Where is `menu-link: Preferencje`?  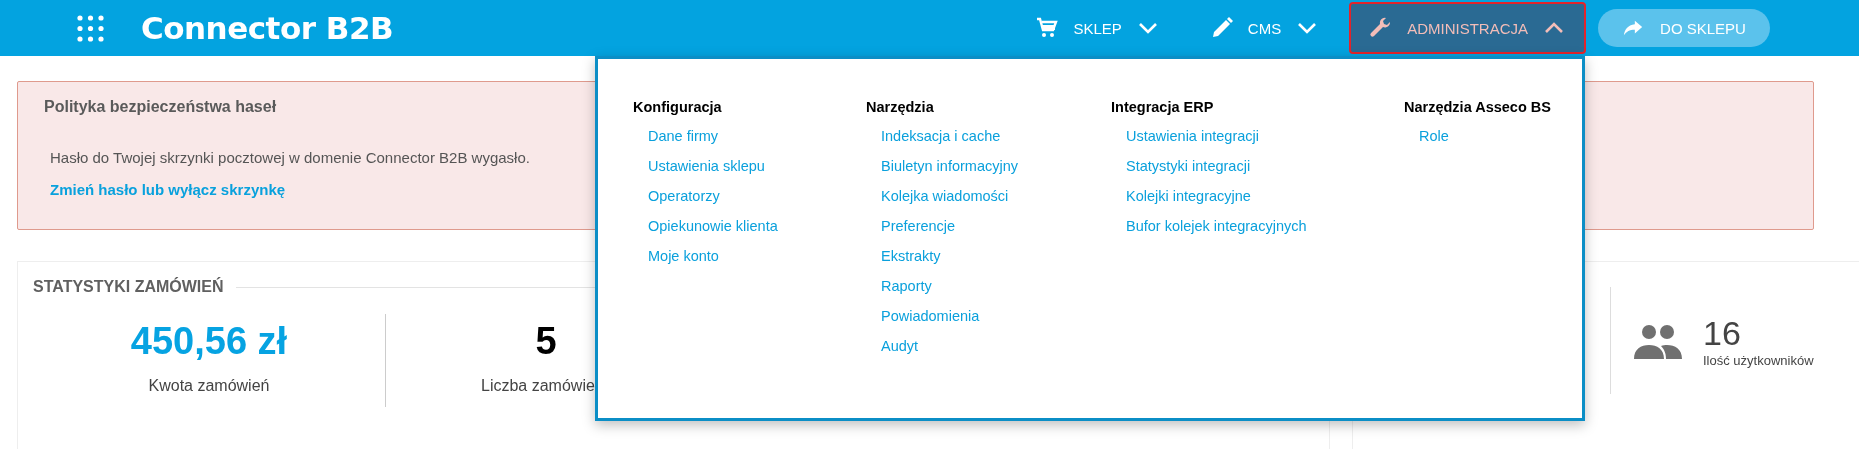
menu-link: Preferencje is located at coordinates (918, 226).